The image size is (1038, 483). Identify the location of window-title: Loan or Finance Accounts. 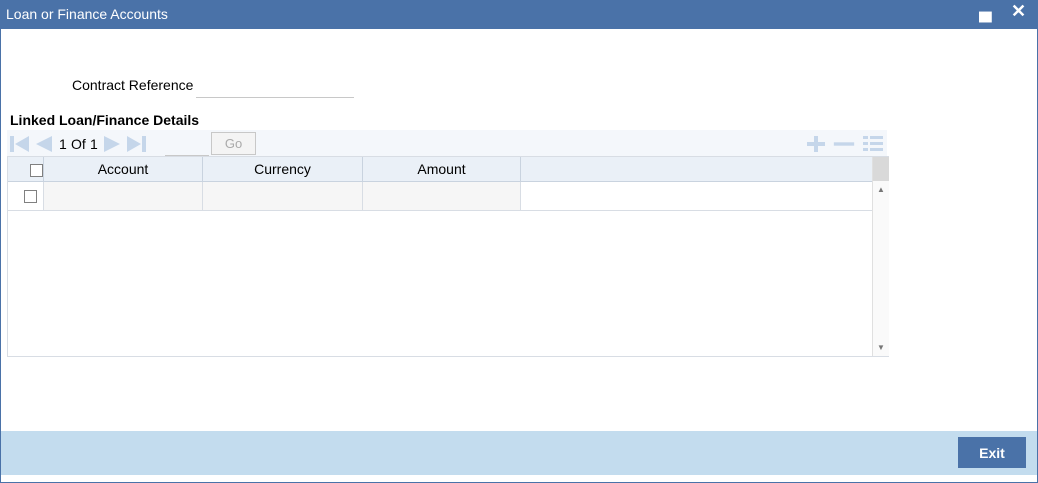
(87, 14).